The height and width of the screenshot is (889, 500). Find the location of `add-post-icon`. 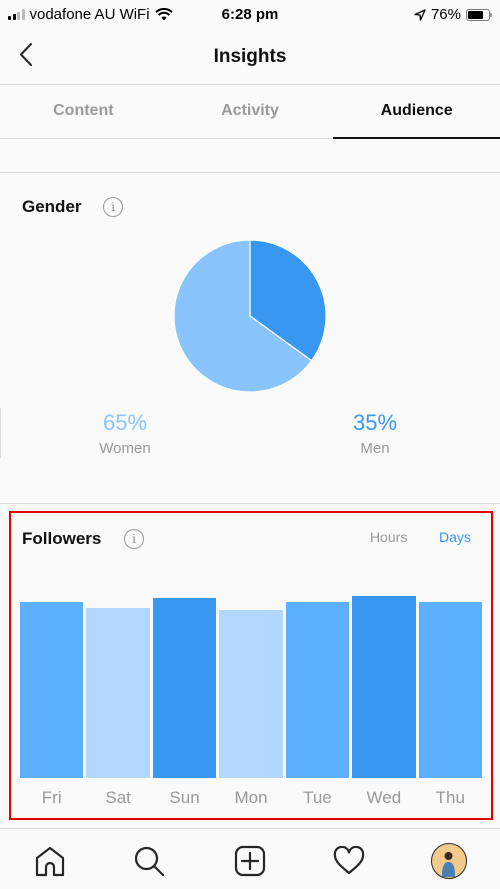

add-post-icon is located at coordinates (250, 861).